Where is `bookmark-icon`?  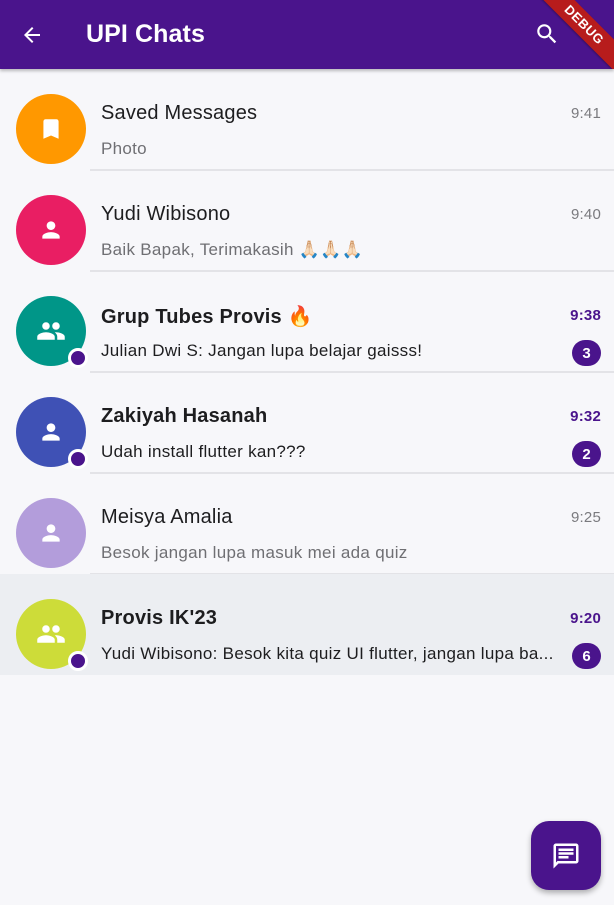
bookmark-icon is located at coordinates (51, 129).